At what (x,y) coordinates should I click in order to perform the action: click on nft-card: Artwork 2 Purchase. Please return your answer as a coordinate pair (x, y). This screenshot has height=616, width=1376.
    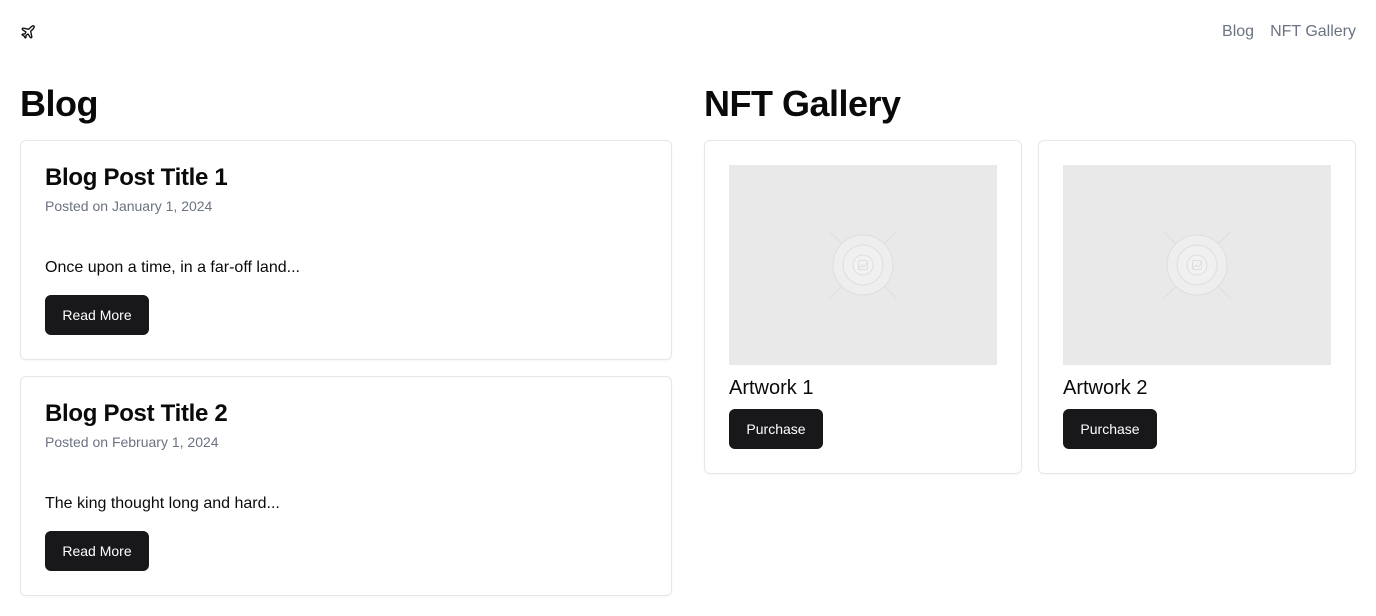
    Looking at the image, I should click on (1197, 307).